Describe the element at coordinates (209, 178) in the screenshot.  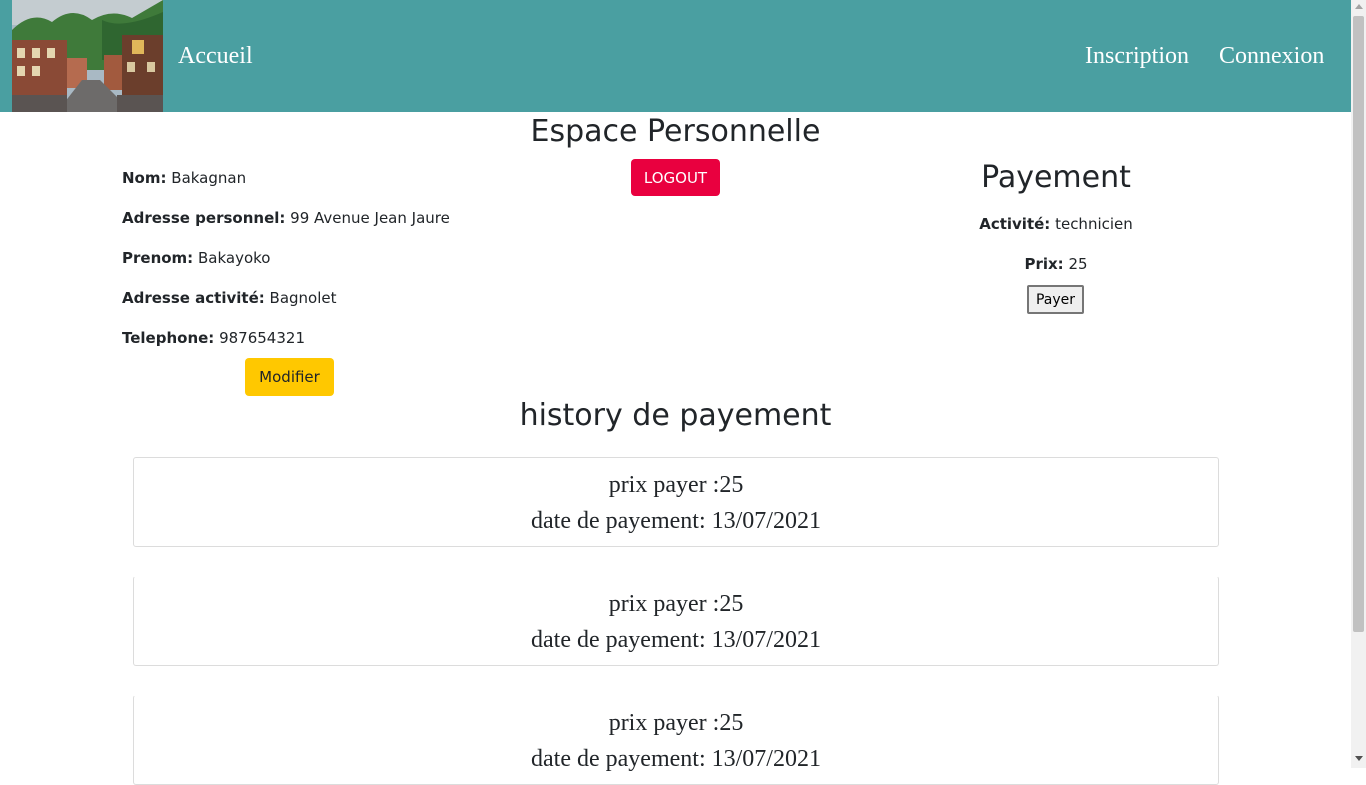
I see `profile-nom-value: Bakagnan` at that location.